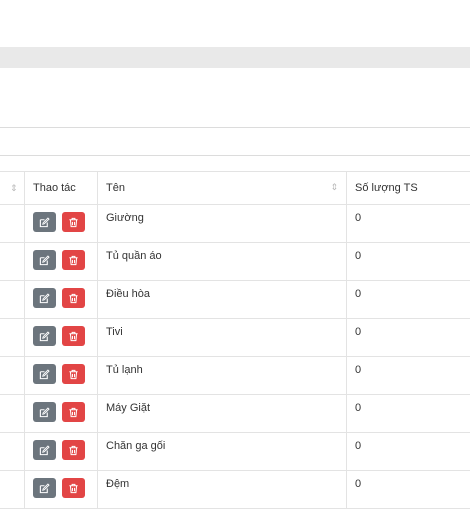 The image size is (470, 520). I want to click on divider-filter, so click(235, 155).